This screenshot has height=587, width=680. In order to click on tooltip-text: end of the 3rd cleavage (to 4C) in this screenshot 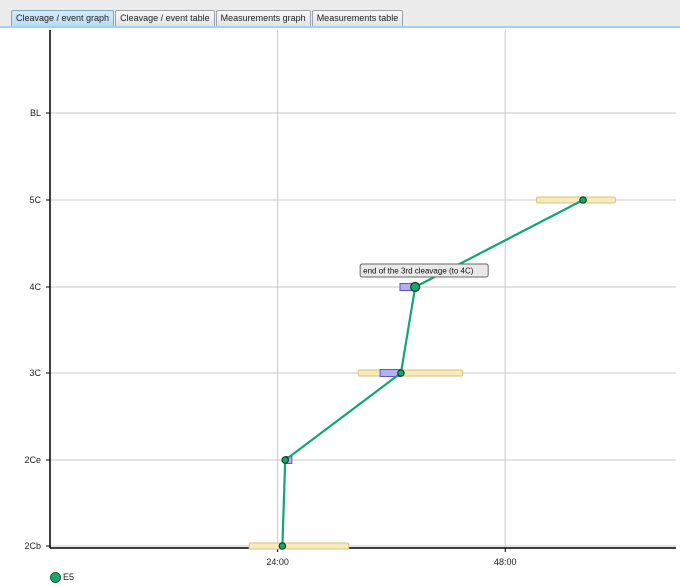, I will do `click(418, 271)`.